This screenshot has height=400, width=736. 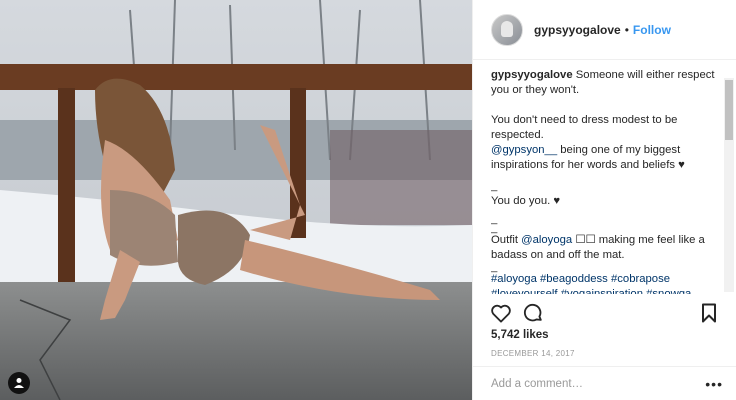 I want to click on action-bar, so click(x=605, y=313).